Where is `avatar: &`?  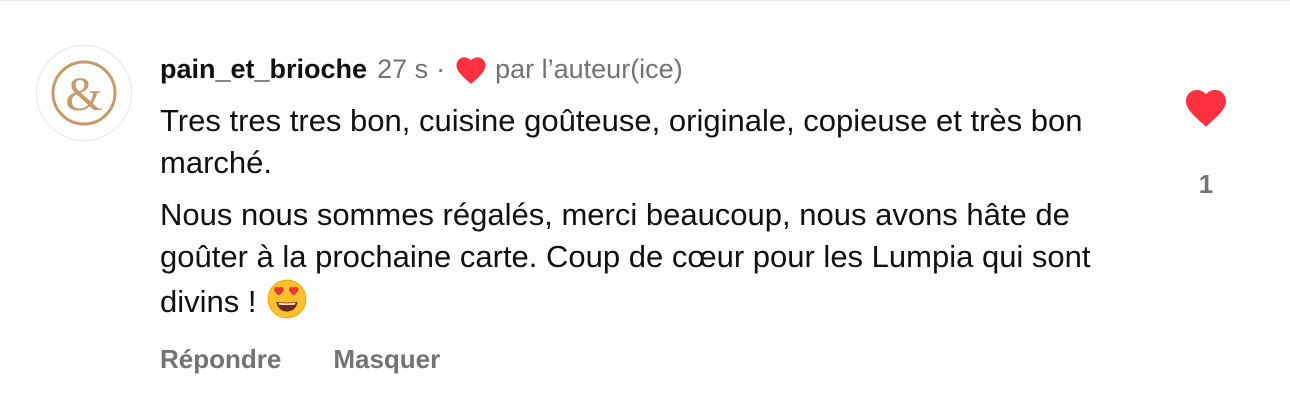
avatar: & is located at coordinates (84, 93).